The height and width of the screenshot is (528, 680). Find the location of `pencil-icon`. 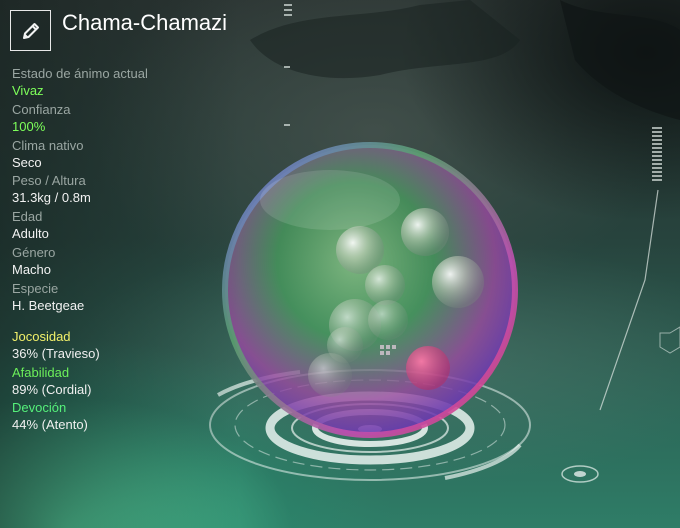

pencil-icon is located at coordinates (30, 30).